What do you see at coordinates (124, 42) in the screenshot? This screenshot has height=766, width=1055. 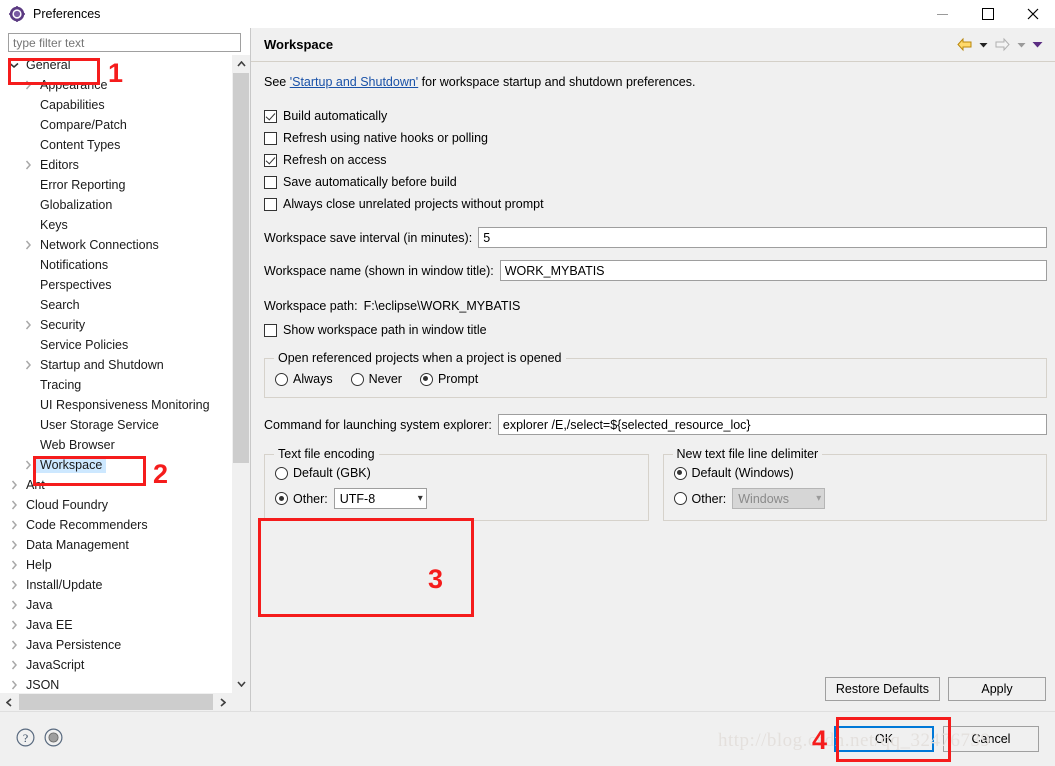 I see `search-input` at bounding box center [124, 42].